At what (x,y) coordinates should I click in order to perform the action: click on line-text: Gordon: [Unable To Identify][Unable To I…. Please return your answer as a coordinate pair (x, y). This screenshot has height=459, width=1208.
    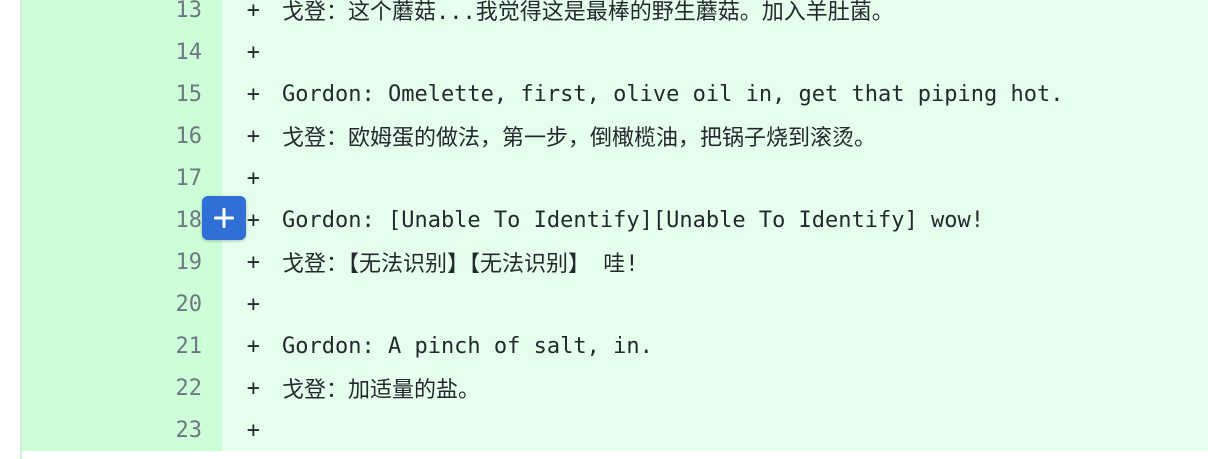
    Looking at the image, I should click on (633, 220).